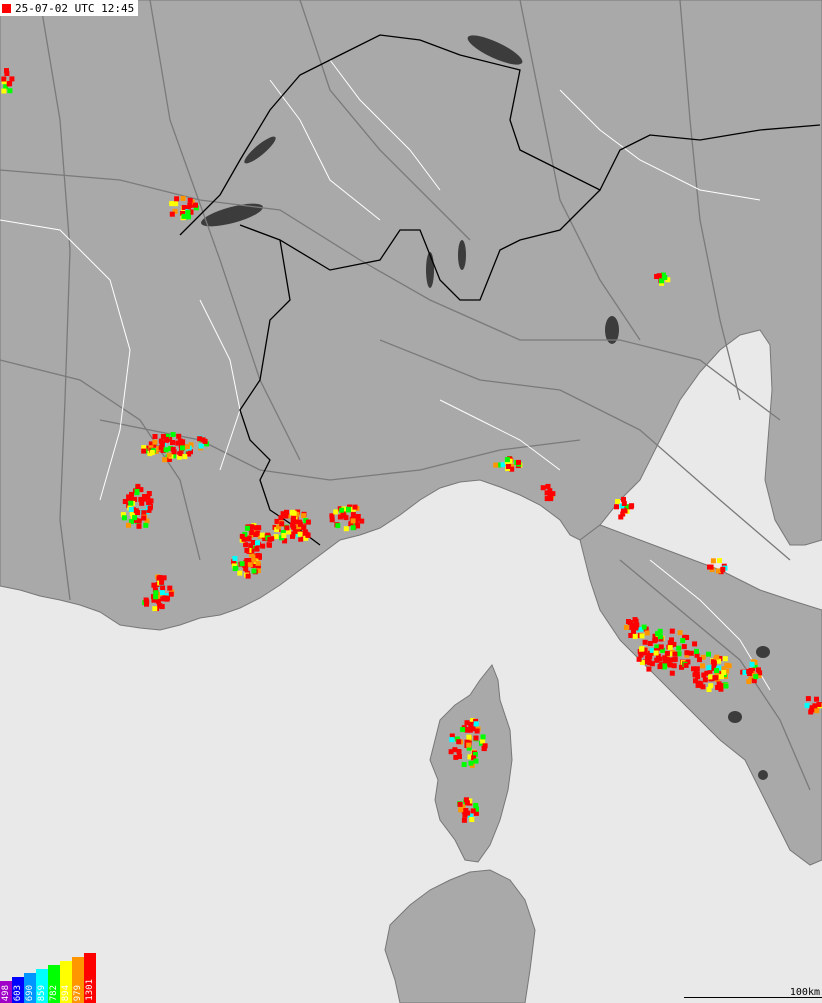  Describe the element at coordinates (6, 8) in the screenshot. I see `strike-marker-icon` at that location.